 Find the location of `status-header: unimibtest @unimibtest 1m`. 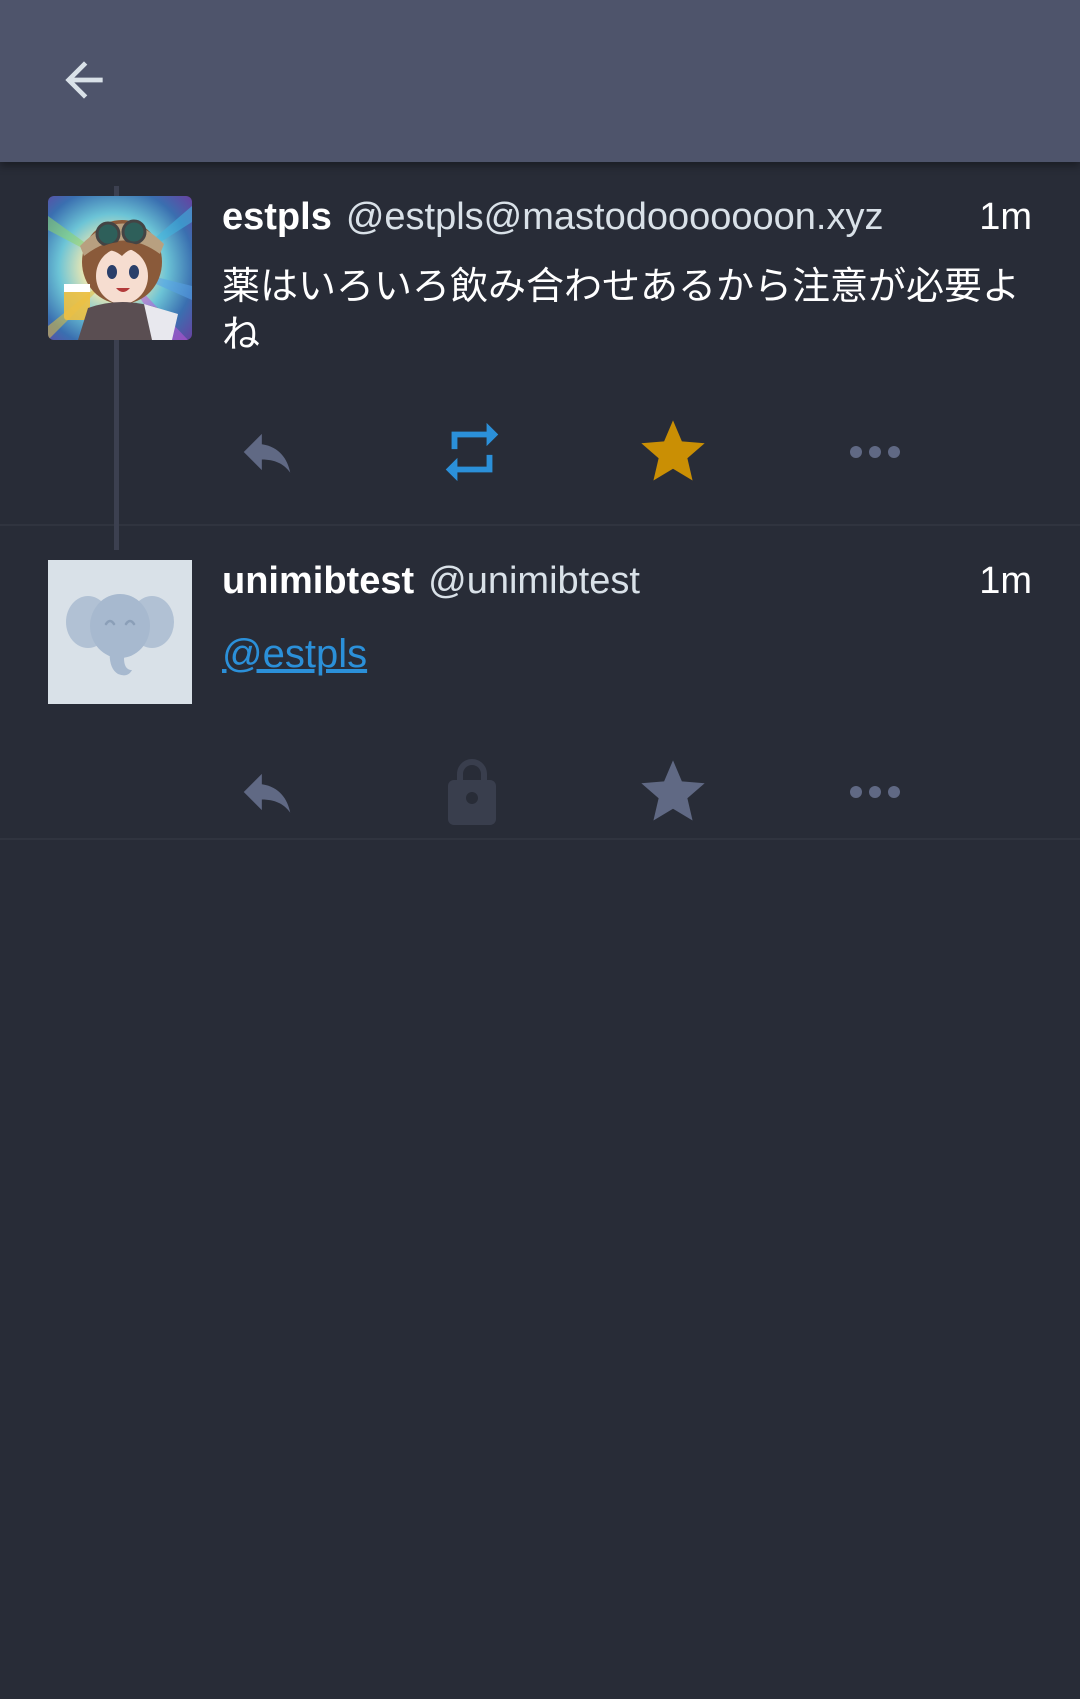

status-header: unimibtest @unimibtest 1m is located at coordinates (627, 581).